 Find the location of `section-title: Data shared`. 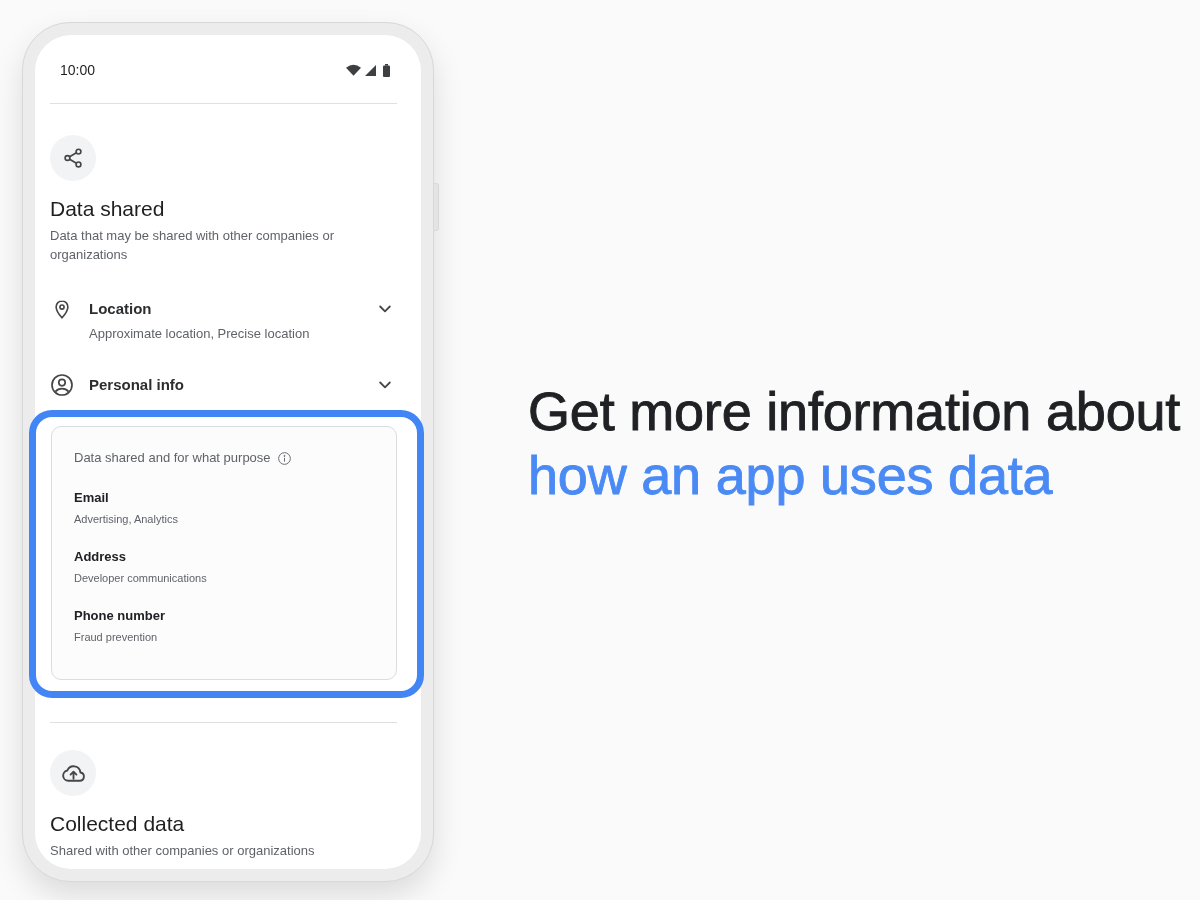

section-title: Data shared is located at coordinates (108, 209).